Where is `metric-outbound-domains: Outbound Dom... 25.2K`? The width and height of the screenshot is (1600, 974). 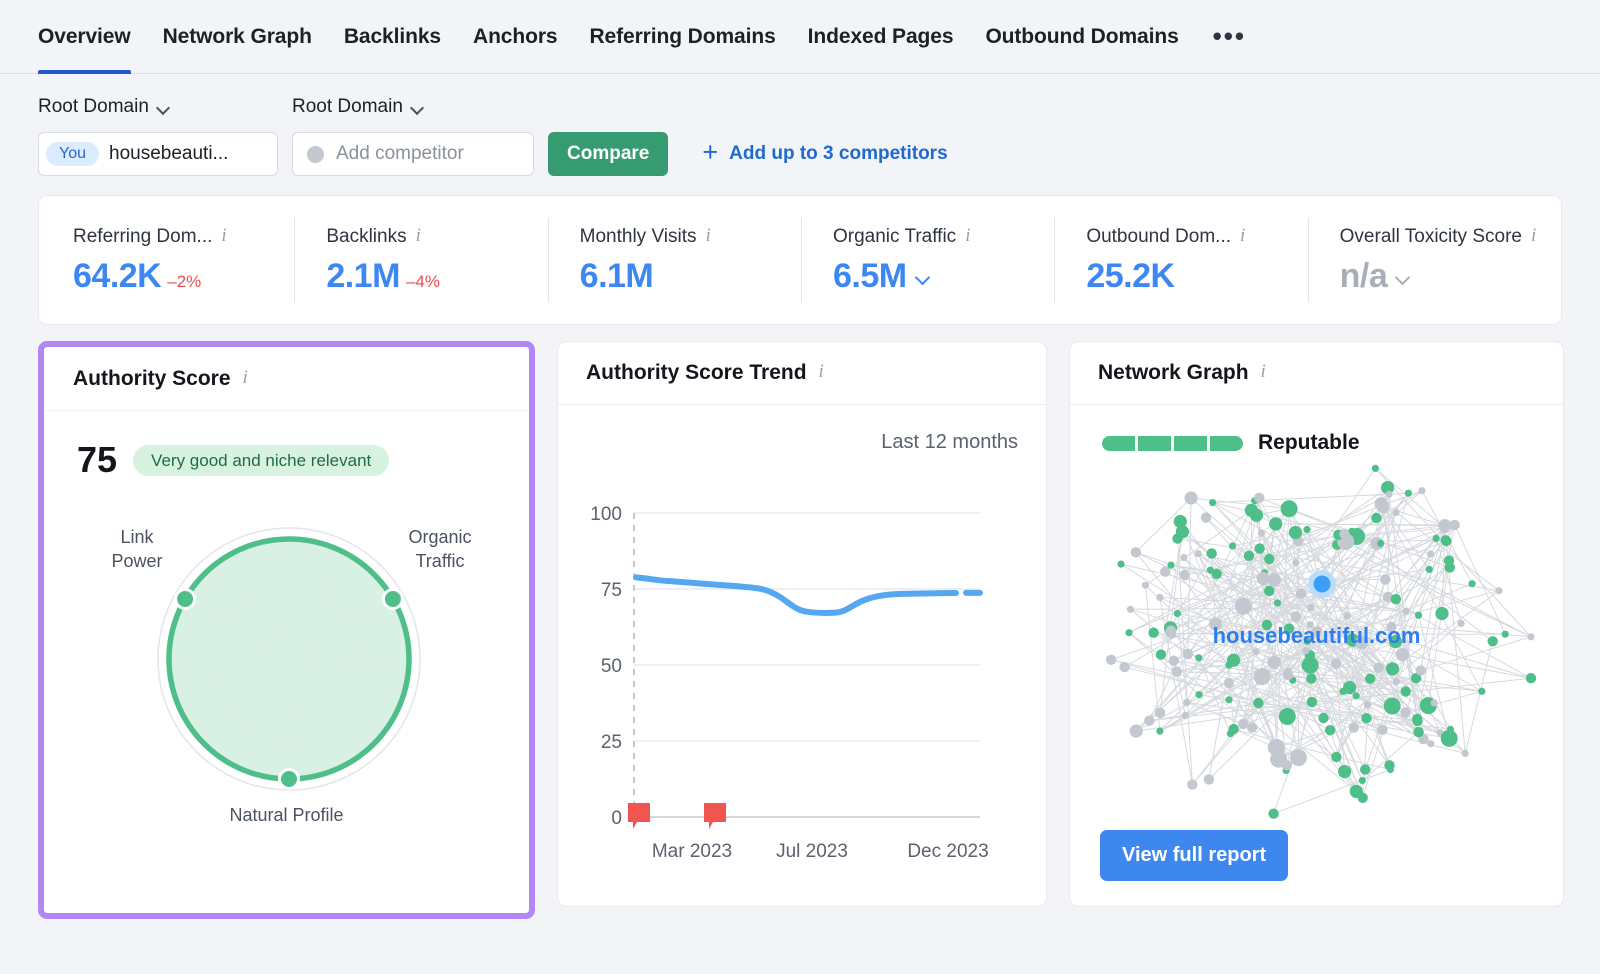
metric-outbound-domains: Outbound Dom... 25.2K is located at coordinates (1180, 260).